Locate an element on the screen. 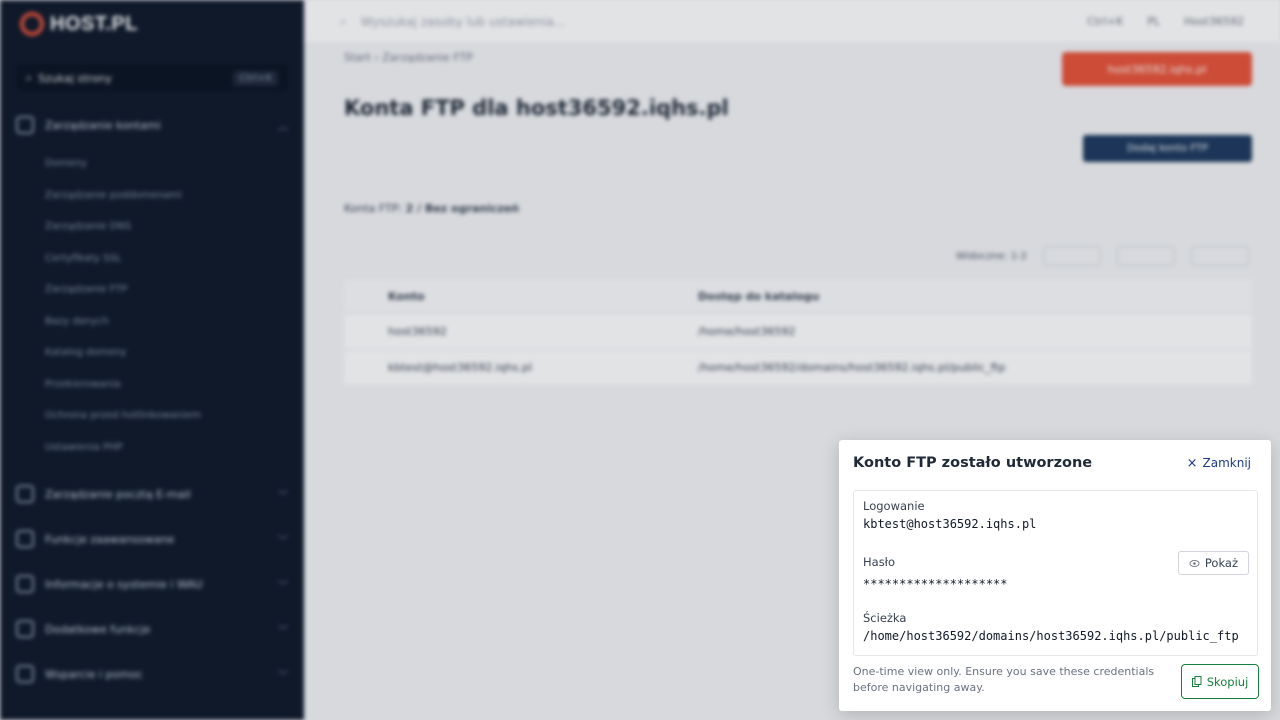 The width and height of the screenshot is (1280, 720). copy-icon is located at coordinates (1196, 681).